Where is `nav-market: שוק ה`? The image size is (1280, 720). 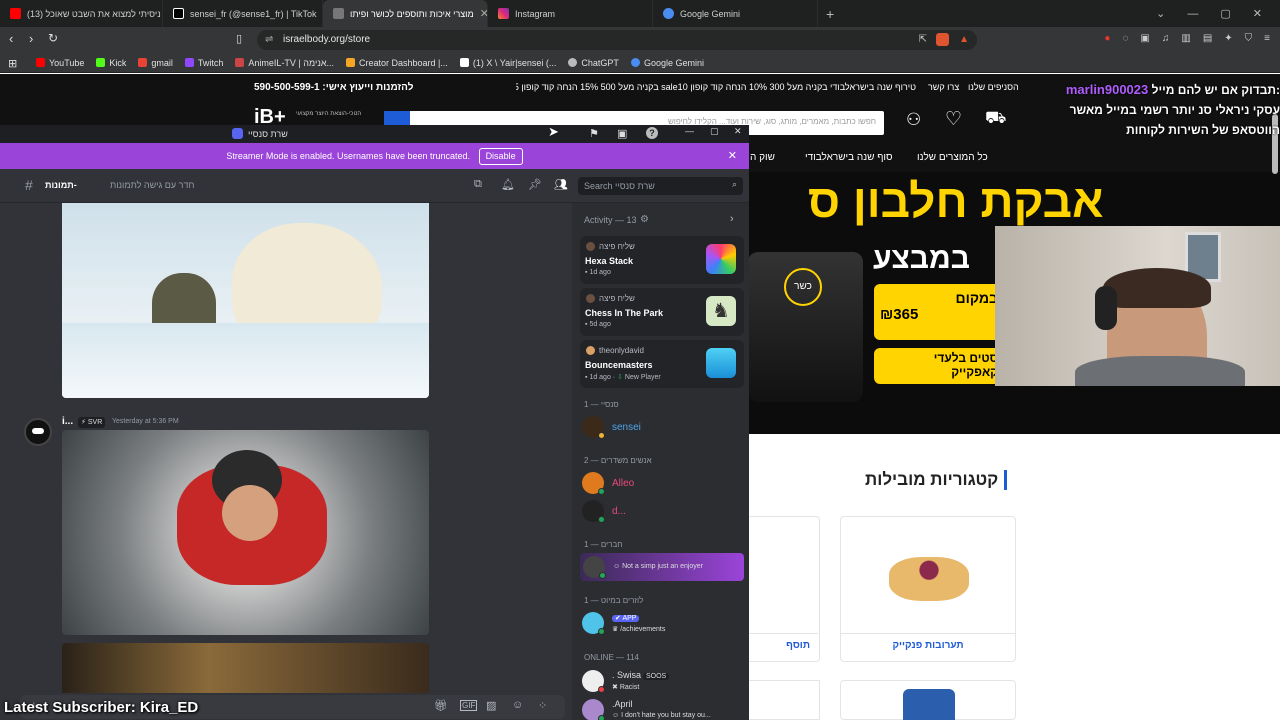 nav-market: שוק ה is located at coordinates (762, 157).